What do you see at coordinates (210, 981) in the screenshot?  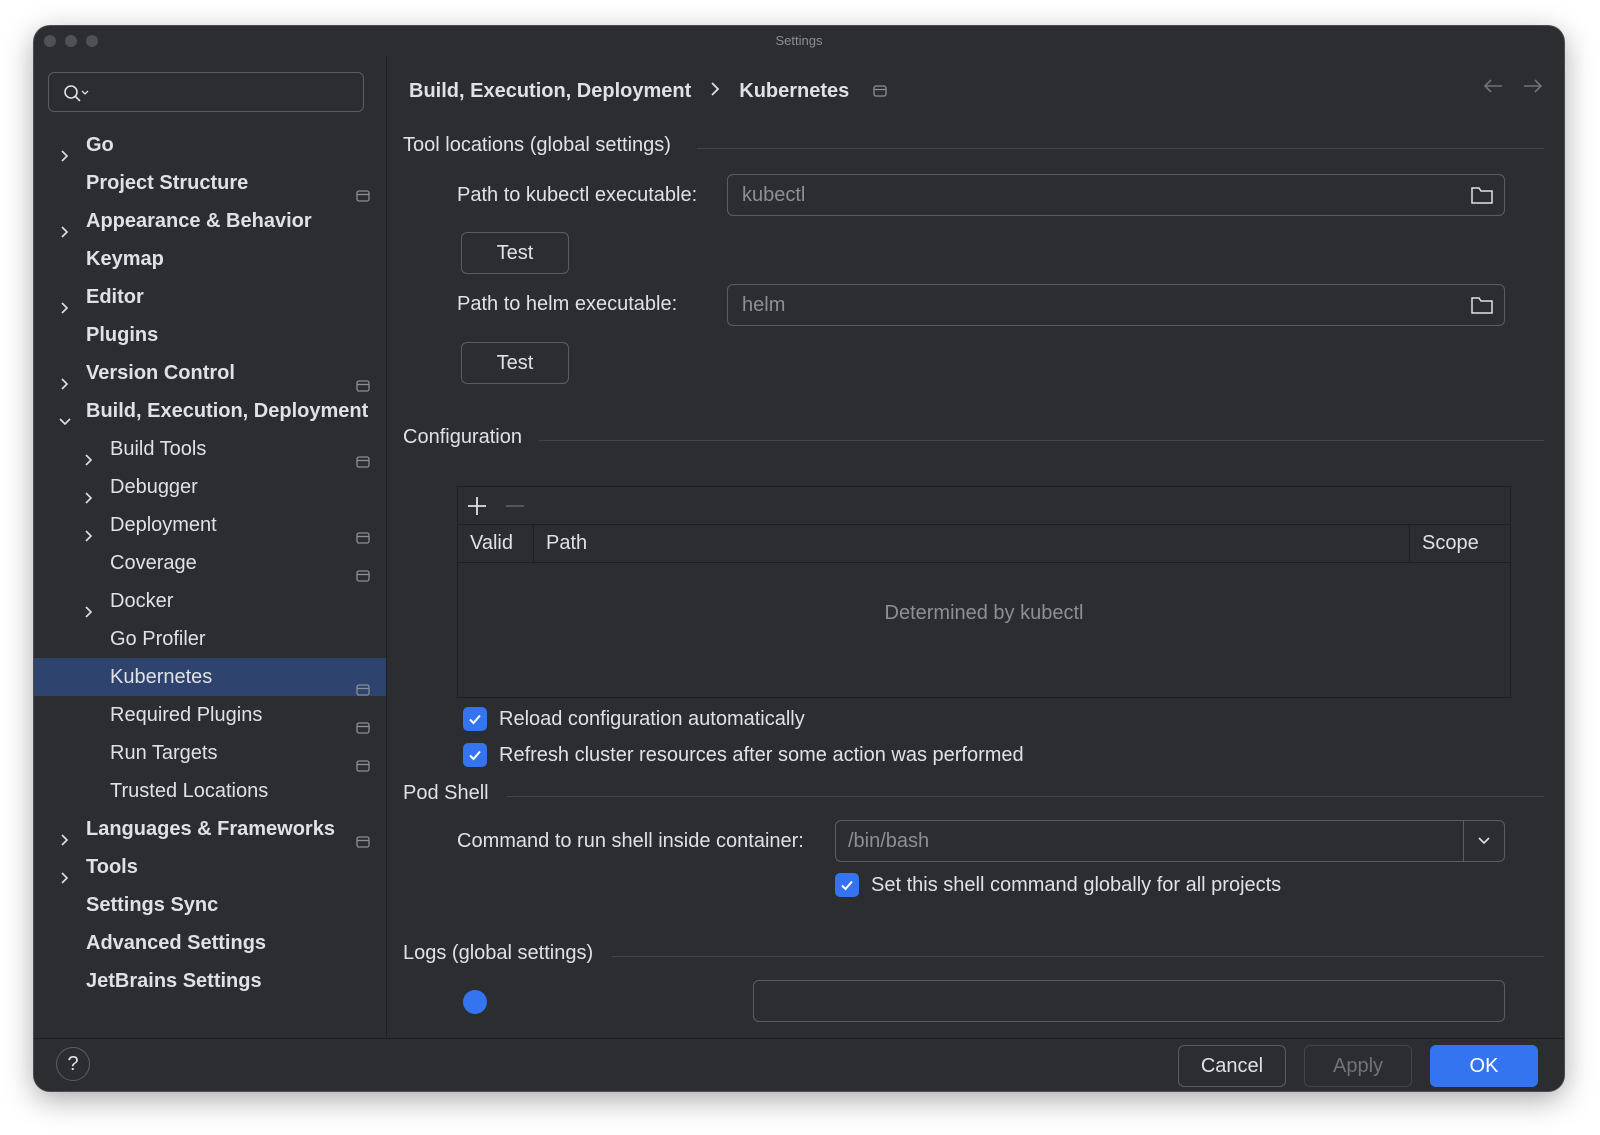 I see `sidebar-item-jetbrains-settings: JetBrains Settings` at bounding box center [210, 981].